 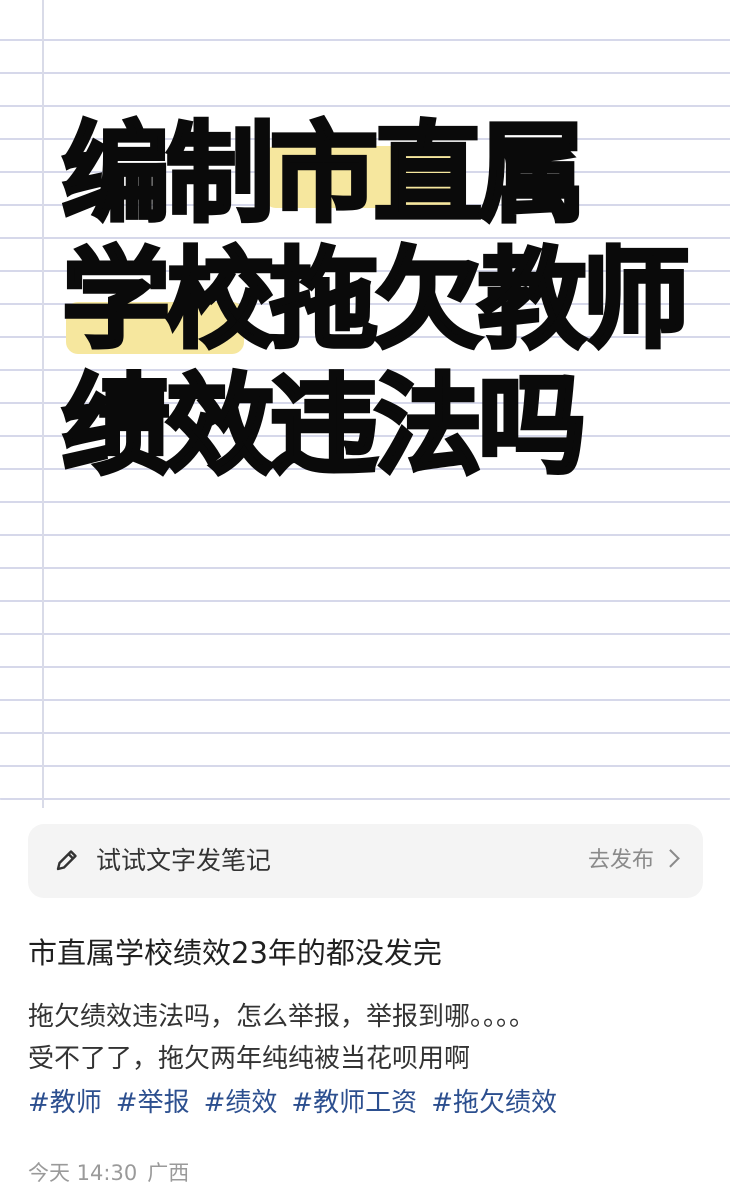 I want to click on post-tags: #教师 #举报 #绩效 #教师工资 #拖欠绩效, so click(x=299, y=1103).